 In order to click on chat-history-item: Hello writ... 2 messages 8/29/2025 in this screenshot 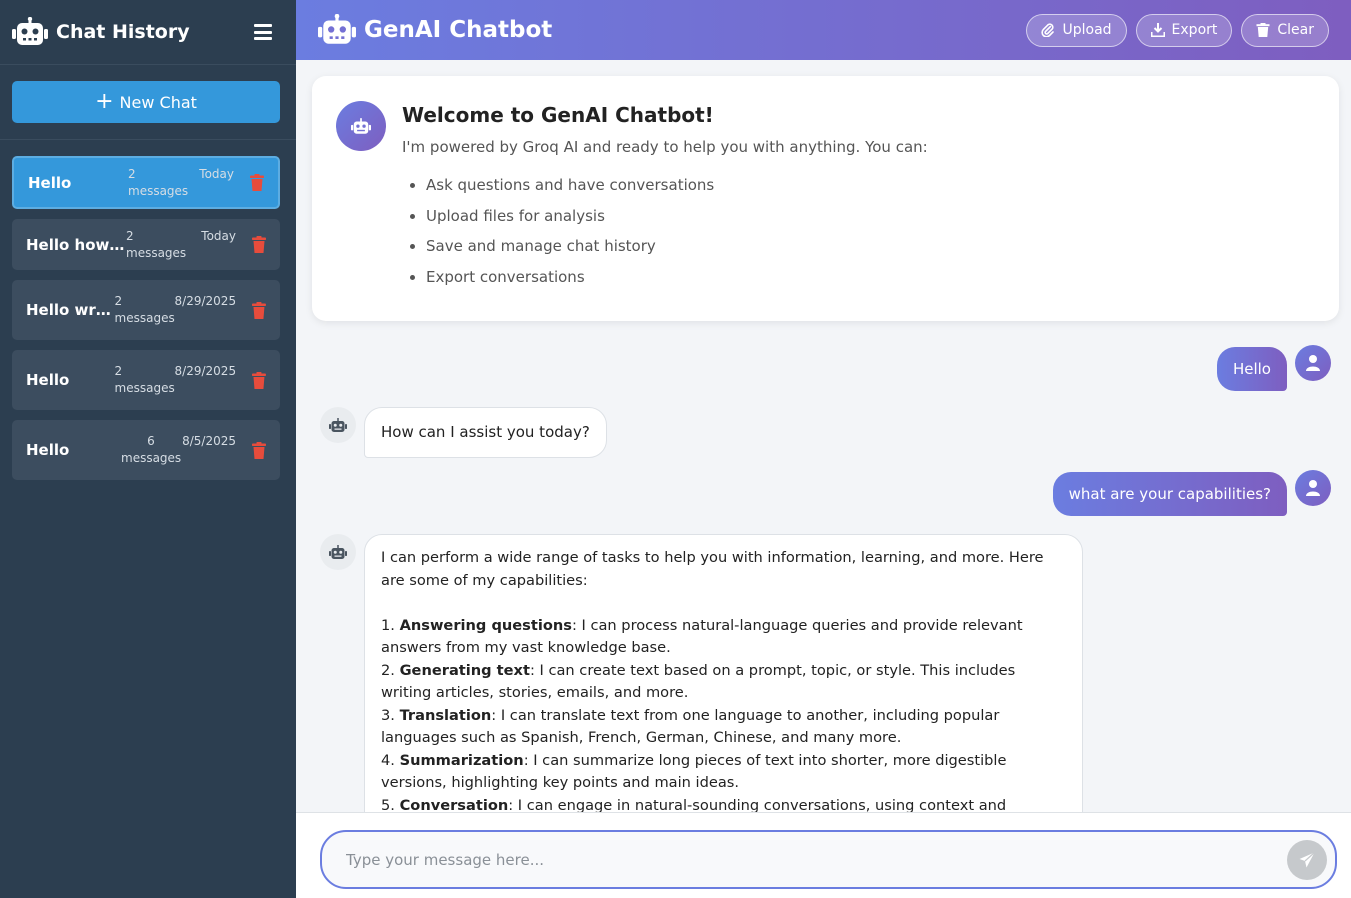, I will do `click(146, 310)`.